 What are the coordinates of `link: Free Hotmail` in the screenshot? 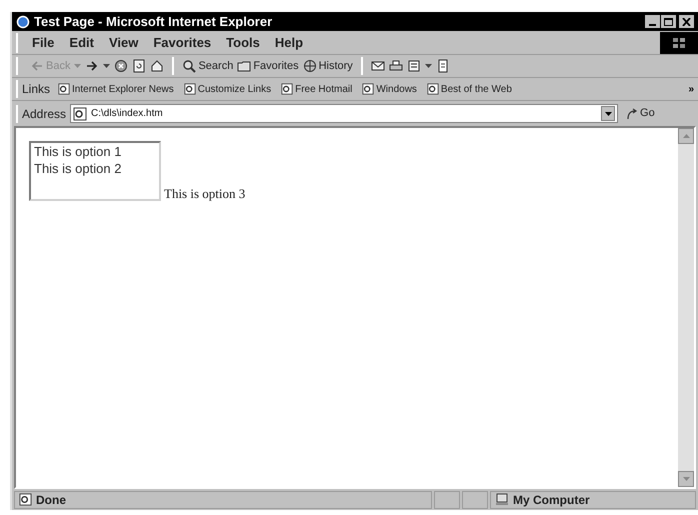 It's located at (316, 89).